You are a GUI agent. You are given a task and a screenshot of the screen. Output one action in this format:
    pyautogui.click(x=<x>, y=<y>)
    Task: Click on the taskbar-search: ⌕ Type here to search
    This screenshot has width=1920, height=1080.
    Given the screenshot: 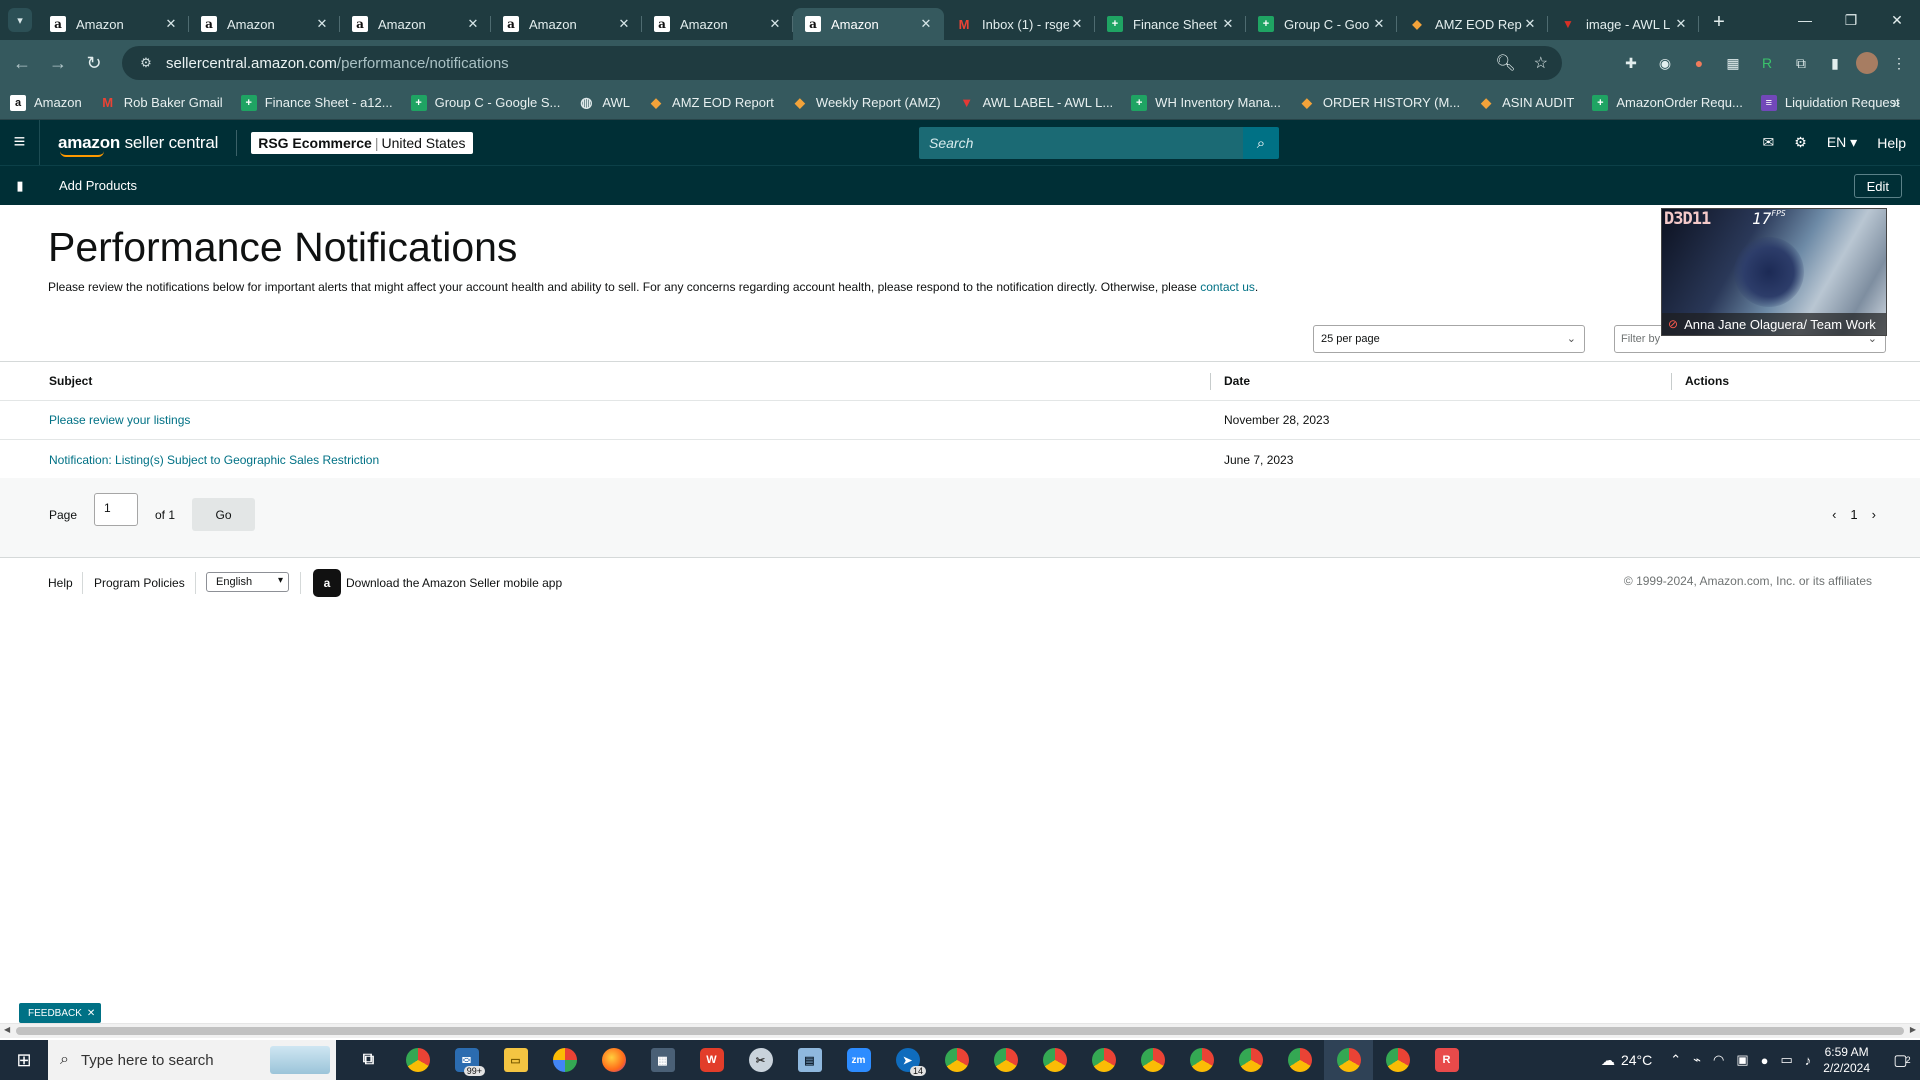 What is the action you would take?
    pyautogui.click(x=192, y=1060)
    